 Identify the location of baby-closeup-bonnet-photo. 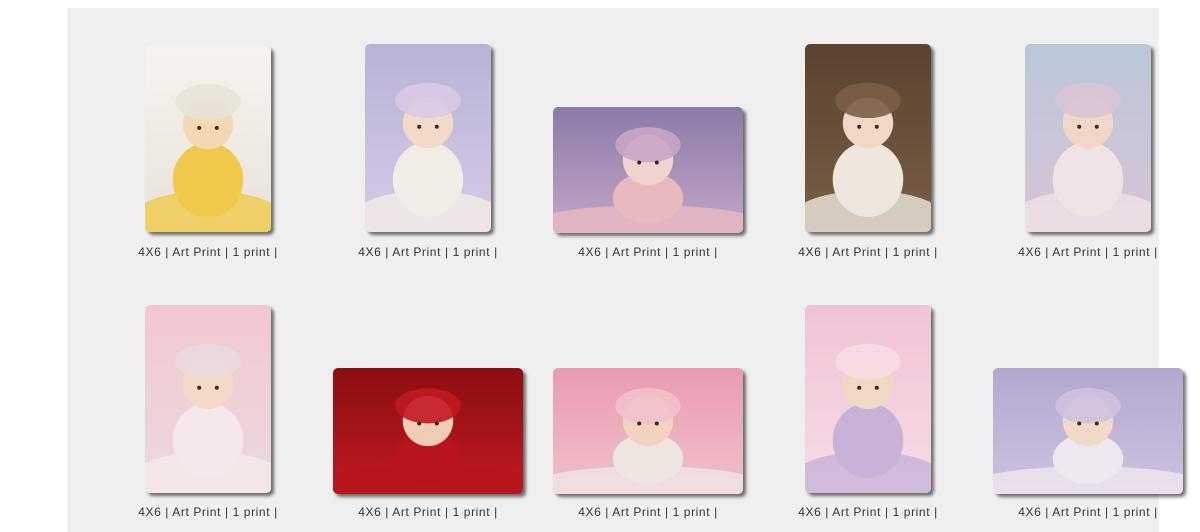
(1088, 431).